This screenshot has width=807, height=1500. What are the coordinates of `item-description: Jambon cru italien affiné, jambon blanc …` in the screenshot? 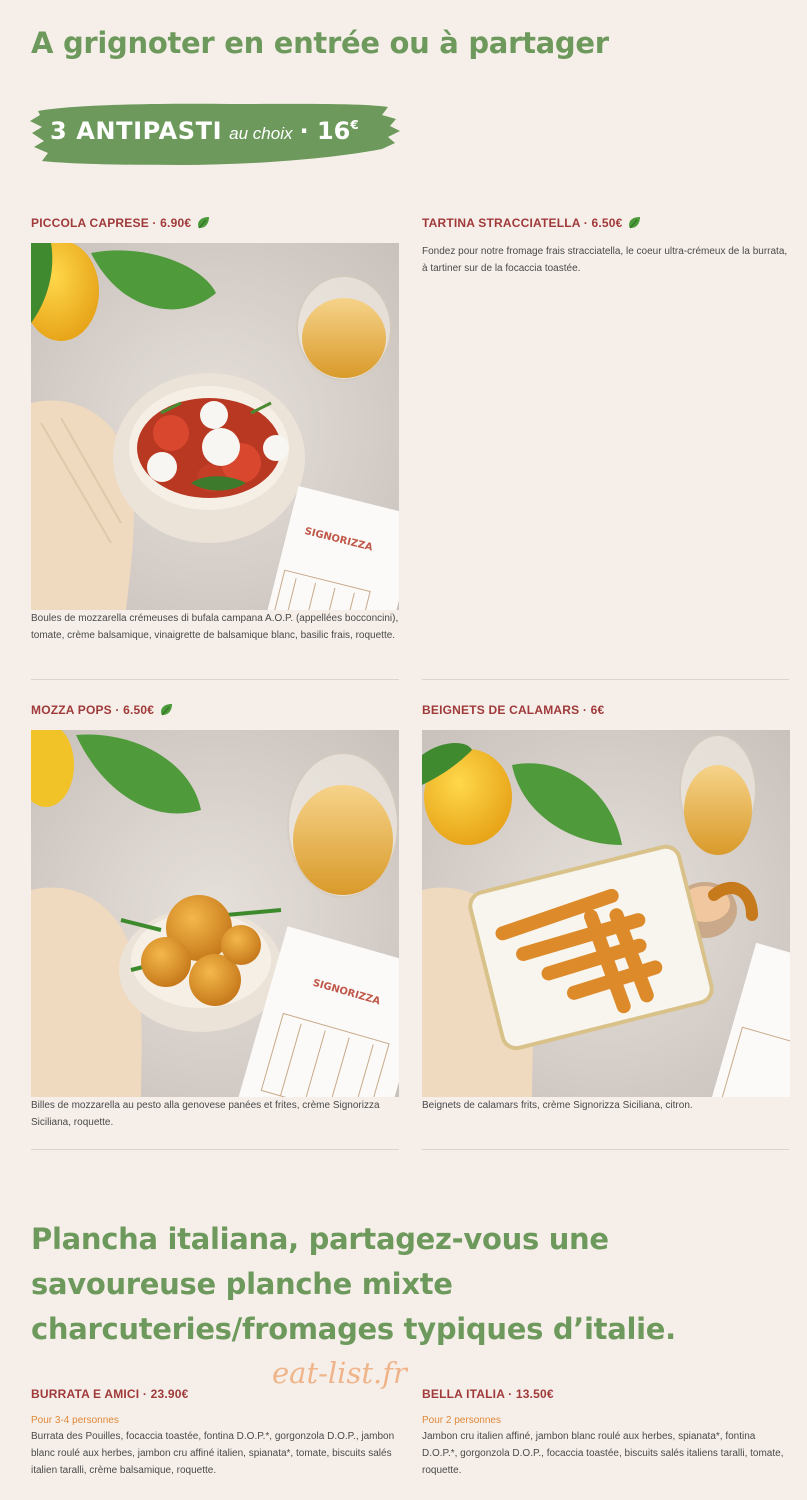 It's located at (603, 1453).